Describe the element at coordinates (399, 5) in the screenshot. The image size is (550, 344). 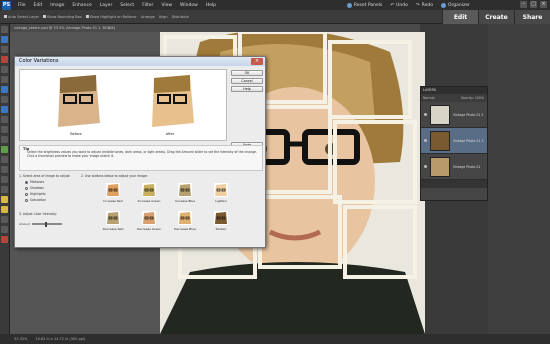
I see `undo-button: ↶ Undo` at that location.